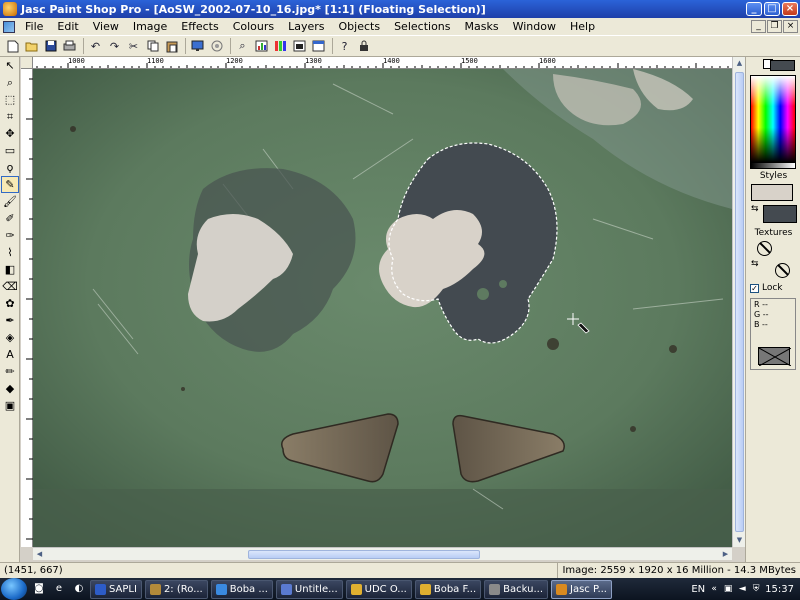 This screenshot has width=800, height=600. I want to click on task-icon, so click(155, 589).